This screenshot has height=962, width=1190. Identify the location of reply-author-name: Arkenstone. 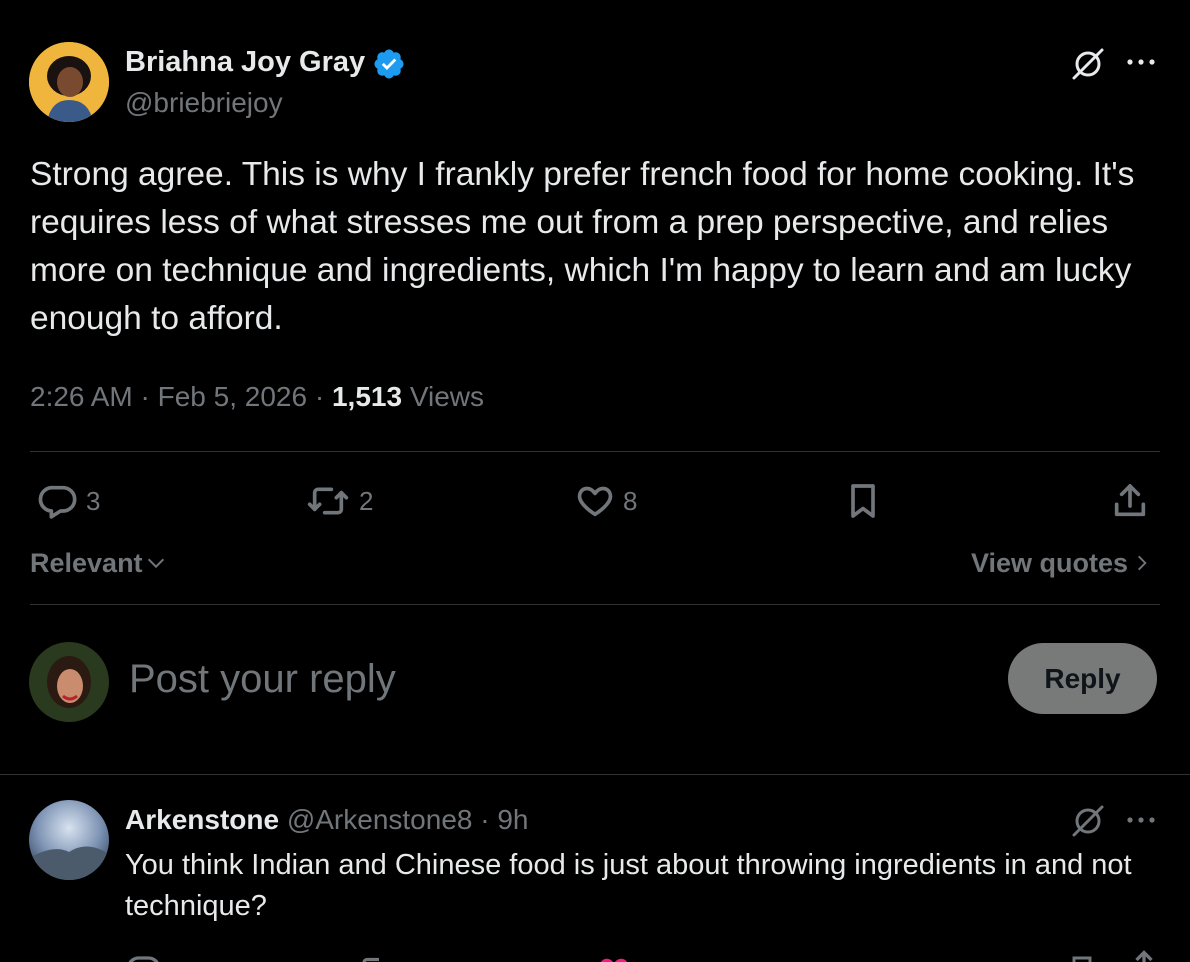
(202, 819).